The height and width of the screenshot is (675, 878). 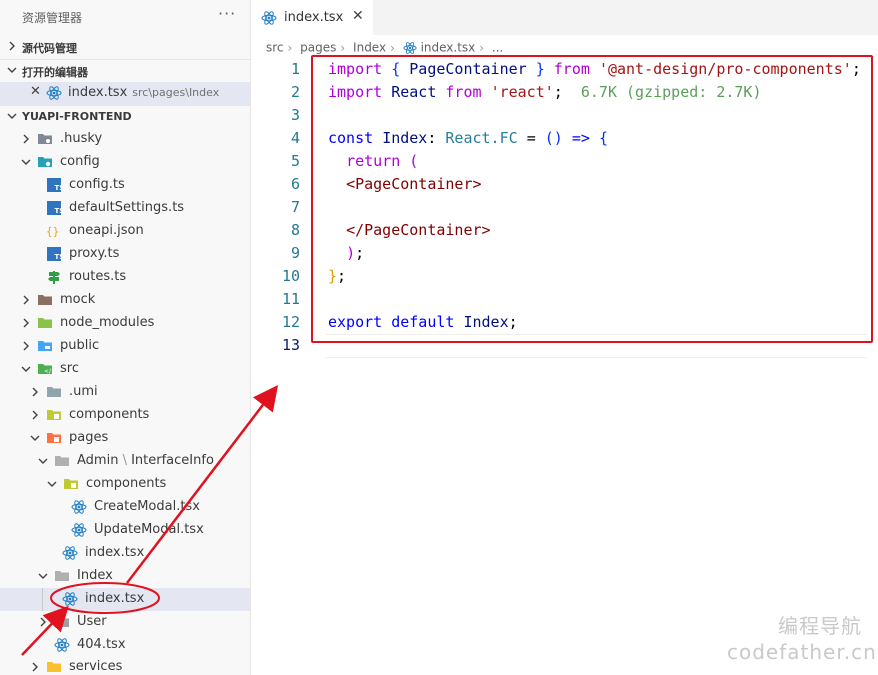 What do you see at coordinates (275, 48) in the screenshot?
I see `breadcrumb-item: src` at bounding box center [275, 48].